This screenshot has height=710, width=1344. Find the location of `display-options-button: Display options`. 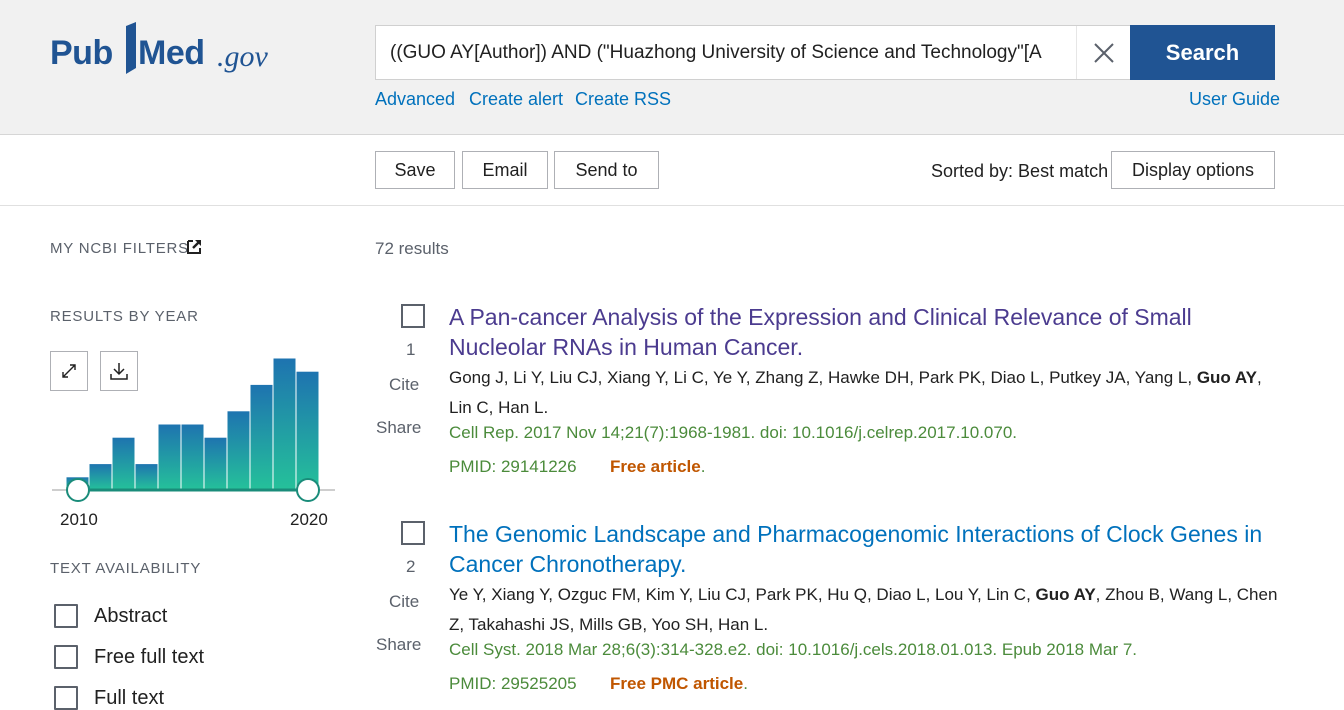

display-options-button: Display options is located at coordinates (1193, 170).